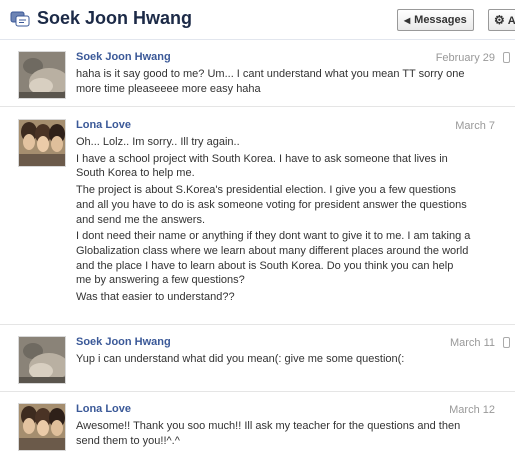 The width and height of the screenshot is (515, 466). Describe the element at coordinates (257, 20) in the screenshot. I see `thread-header: Soek Joon Hwang ◀ Messages ⚙ A` at that location.